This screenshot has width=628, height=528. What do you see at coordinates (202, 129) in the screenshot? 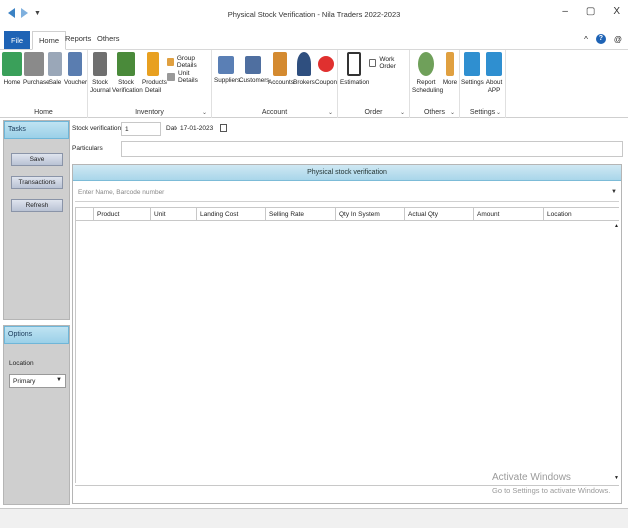
I see `date-input: 17-01-2023` at bounding box center [202, 129].